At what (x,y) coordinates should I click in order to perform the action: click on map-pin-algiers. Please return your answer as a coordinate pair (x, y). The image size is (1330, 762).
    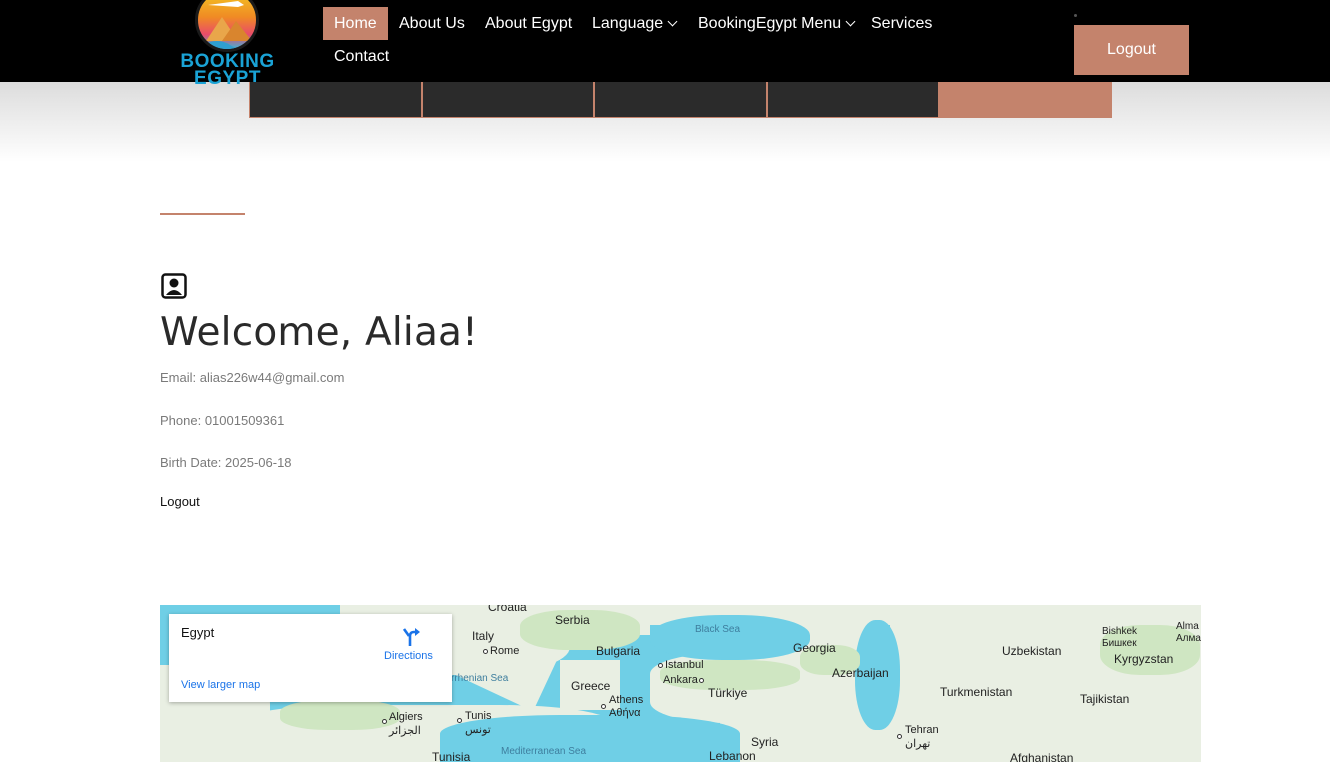
    Looking at the image, I should click on (384, 721).